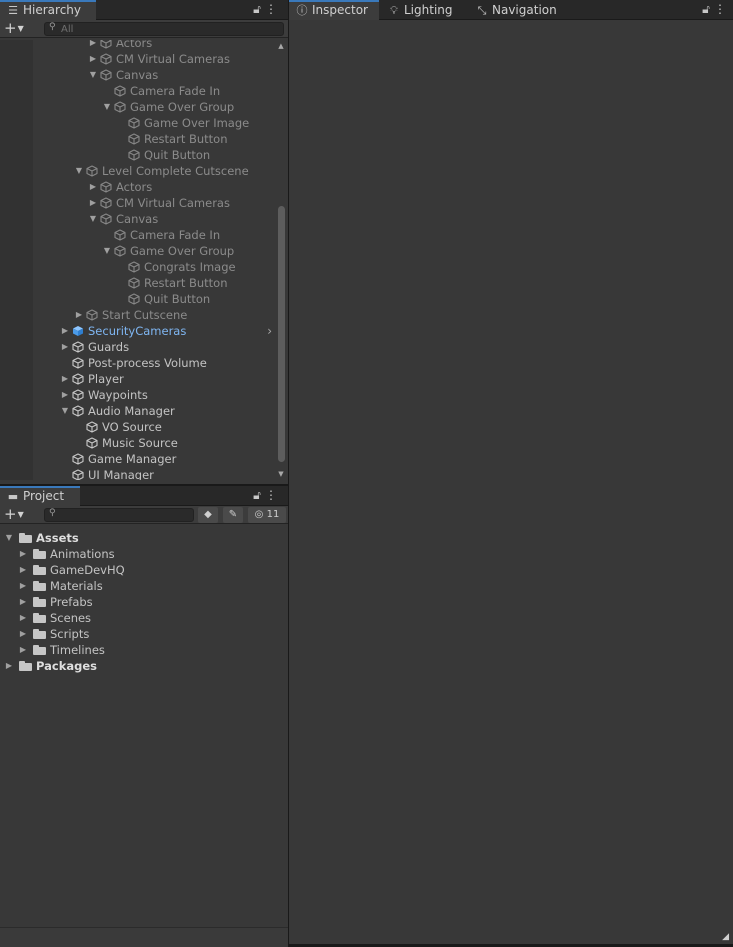 The image size is (733, 947). Describe the element at coordinates (138, 443) in the screenshot. I see `hierarchy-row: Music Source` at that location.